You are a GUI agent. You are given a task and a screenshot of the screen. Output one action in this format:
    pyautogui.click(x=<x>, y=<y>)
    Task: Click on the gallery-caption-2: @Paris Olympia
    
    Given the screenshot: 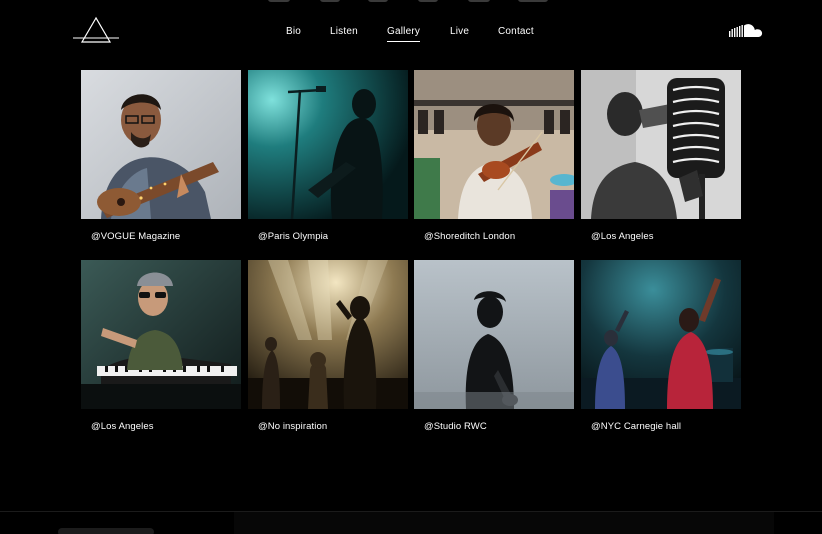 What is the action you would take?
    pyautogui.click(x=293, y=236)
    